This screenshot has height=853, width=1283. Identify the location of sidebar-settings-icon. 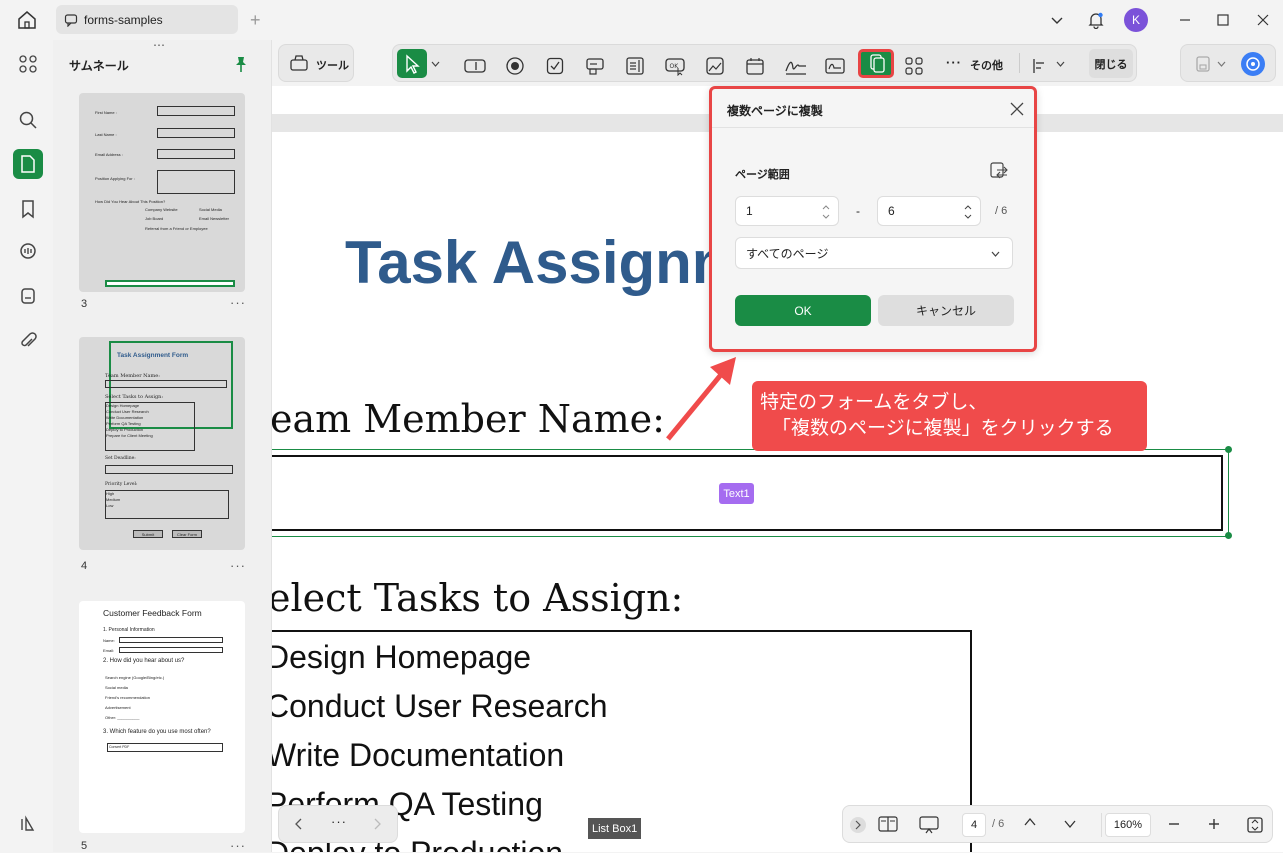
(28, 824).